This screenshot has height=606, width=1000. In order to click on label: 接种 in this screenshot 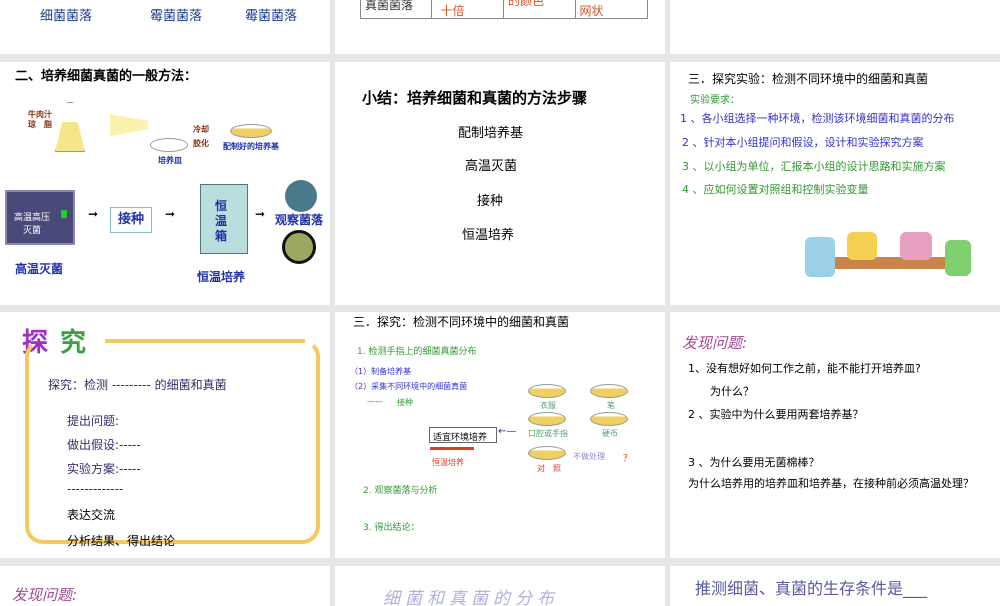, I will do `click(405, 402)`.